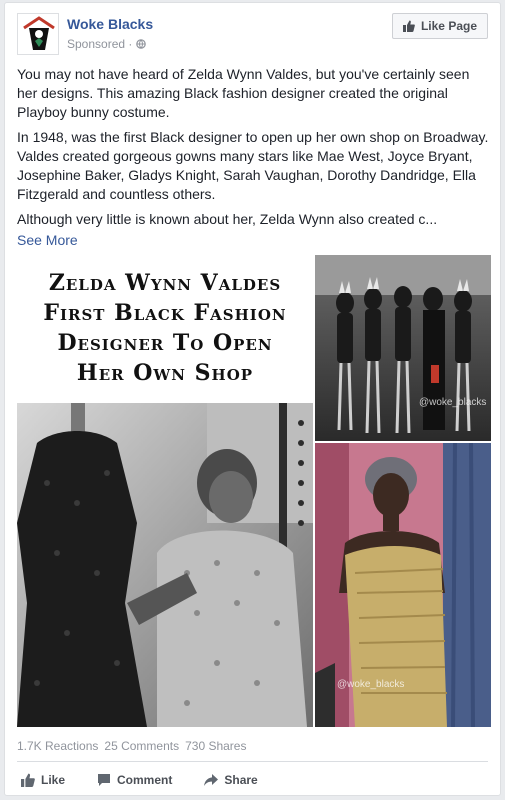  I want to click on engagement-stats: 1.7K Reactions 25 Comments 730 Shares, so click(131, 746).